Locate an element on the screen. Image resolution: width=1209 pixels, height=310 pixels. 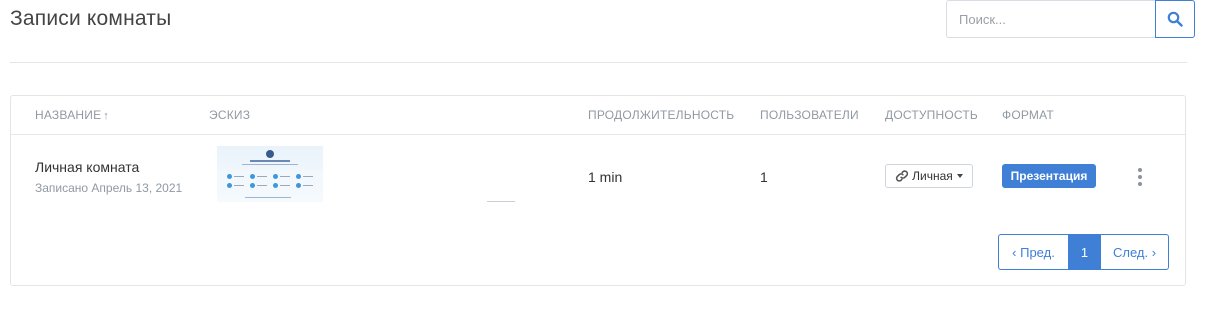
pagination-page-1: 1 is located at coordinates (1084, 252).